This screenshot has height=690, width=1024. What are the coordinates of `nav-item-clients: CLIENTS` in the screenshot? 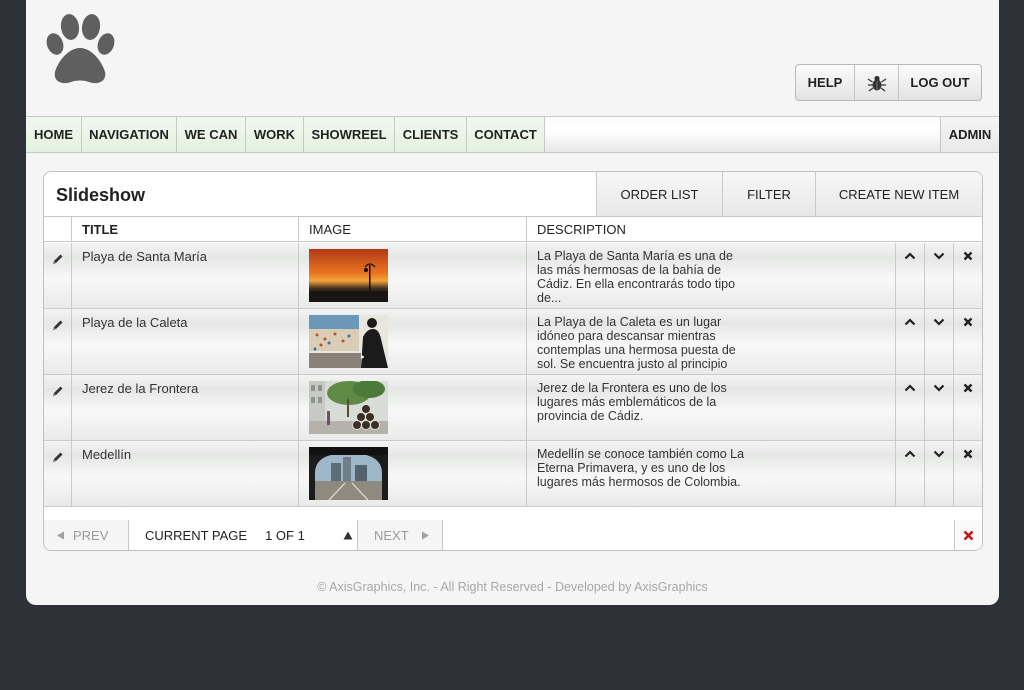 It's located at (431, 134).